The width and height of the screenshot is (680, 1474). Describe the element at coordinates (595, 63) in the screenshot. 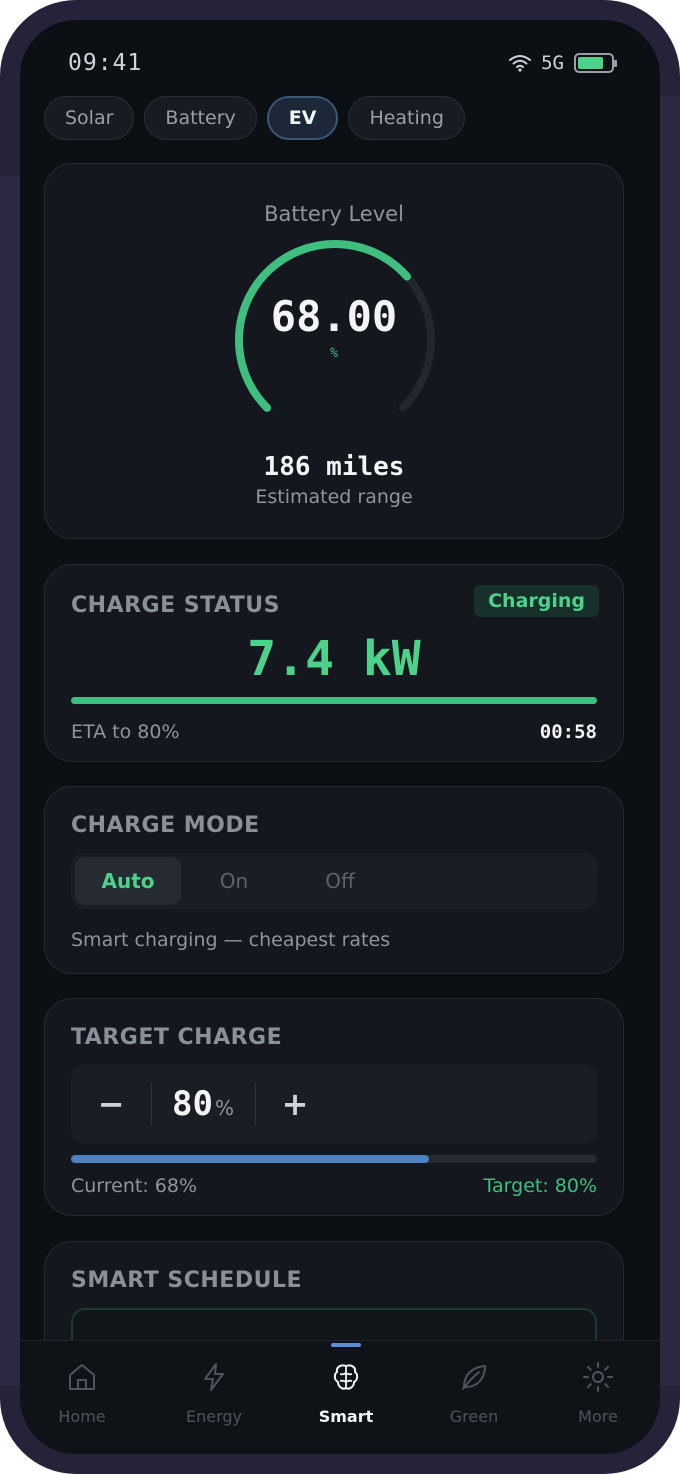

I see `battery-icon` at that location.